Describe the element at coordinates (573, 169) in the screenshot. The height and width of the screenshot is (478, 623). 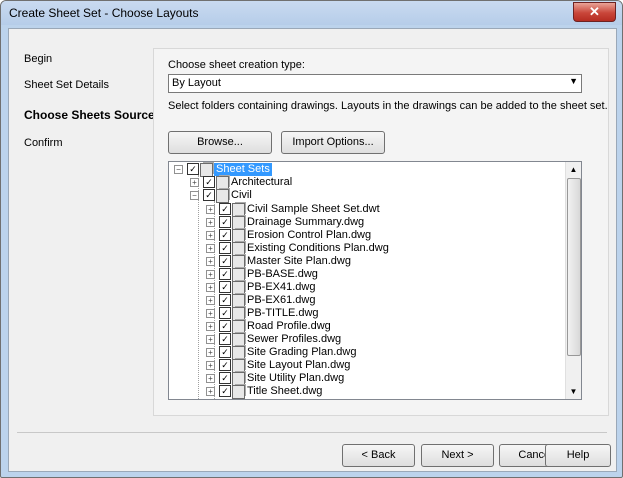
I see `scroll-up-arrow-icon: ▲` at that location.